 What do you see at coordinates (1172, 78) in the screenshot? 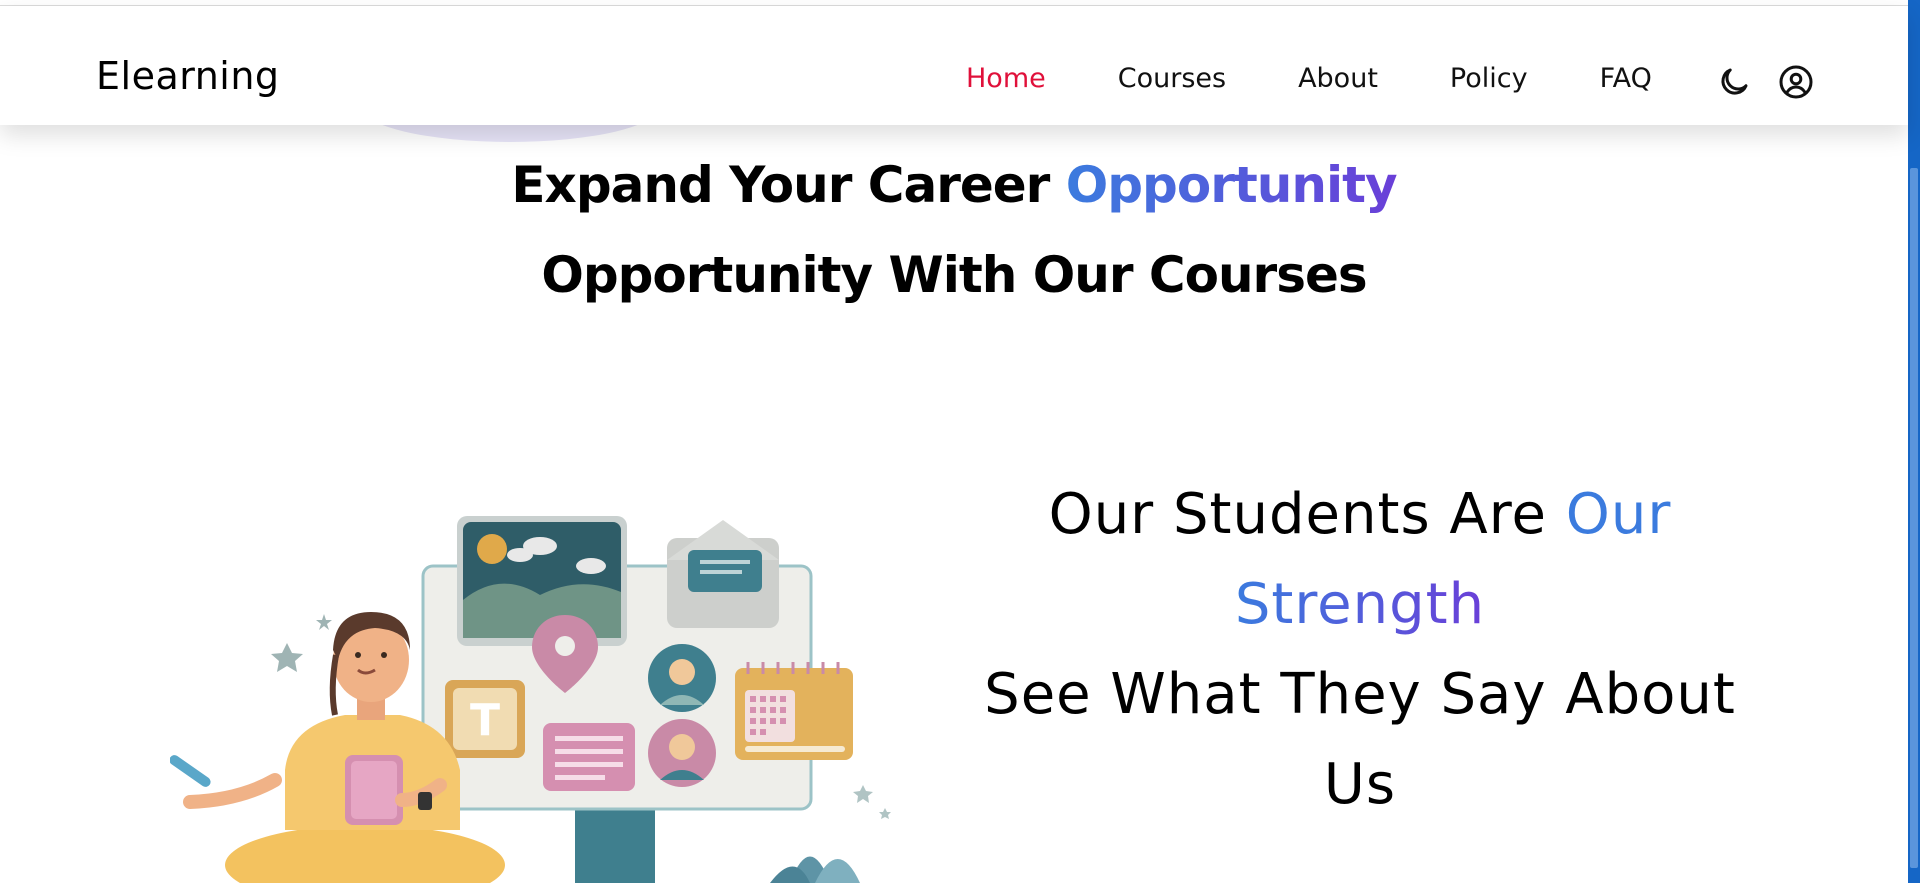
I see `nav-link-courses: Courses` at bounding box center [1172, 78].